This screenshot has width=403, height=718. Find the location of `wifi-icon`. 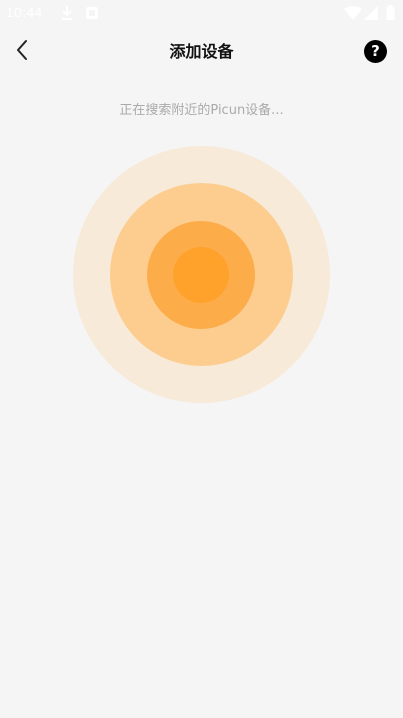

wifi-icon is located at coordinates (353, 14).